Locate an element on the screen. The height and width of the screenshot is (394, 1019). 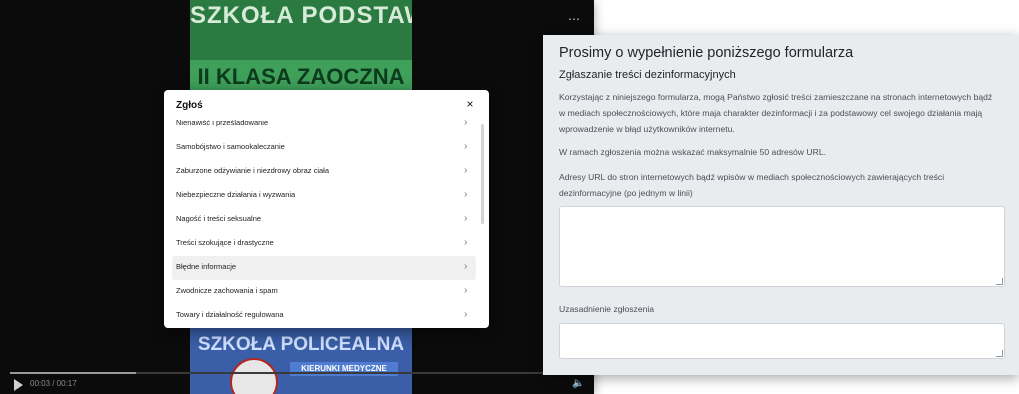
form-subtitle: Zgłaszanie treści dezinformacyjnych is located at coordinates (647, 75).